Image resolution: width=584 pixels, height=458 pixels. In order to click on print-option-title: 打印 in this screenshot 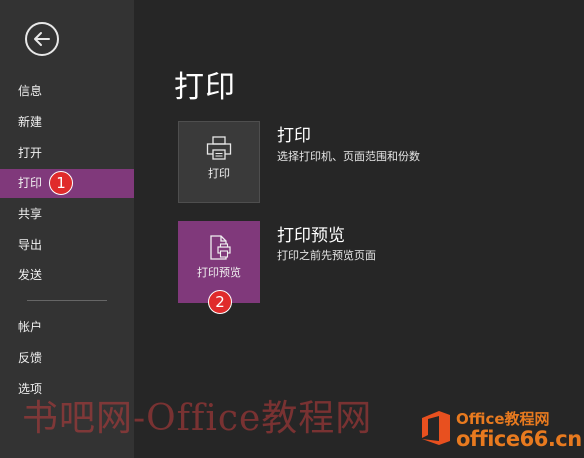, I will do `click(294, 136)`.